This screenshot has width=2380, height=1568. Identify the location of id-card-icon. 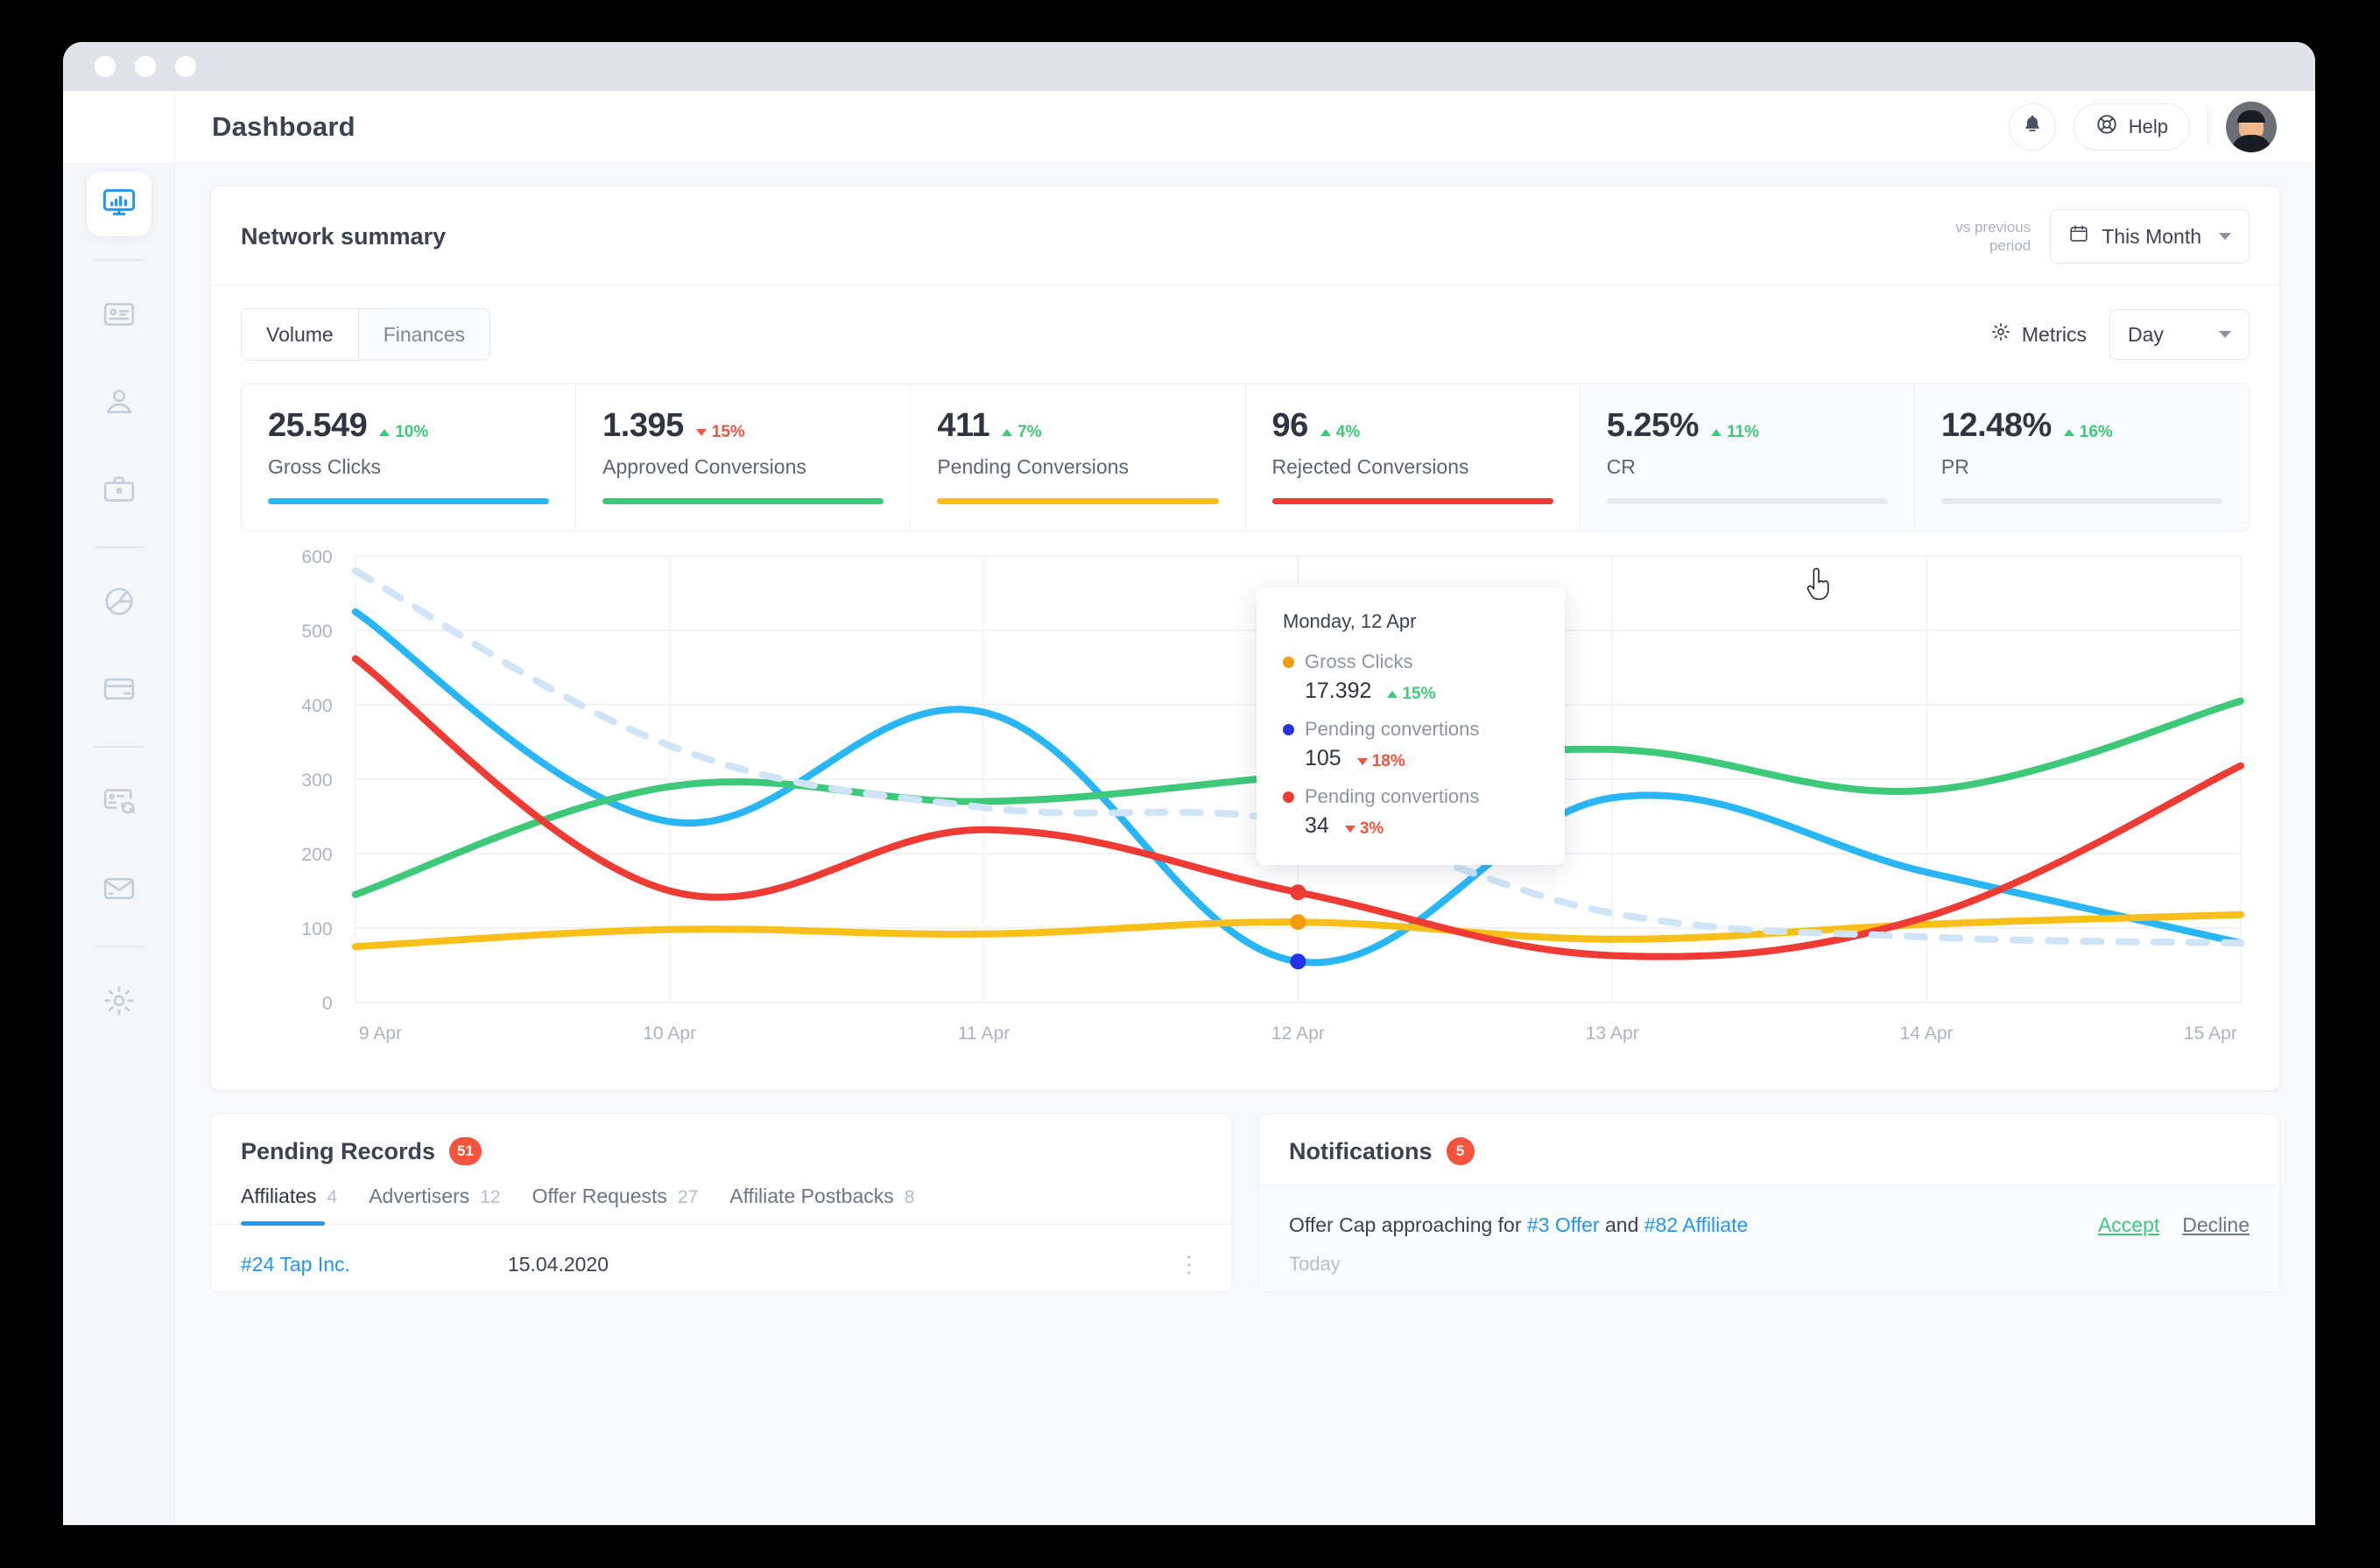
(119, 317).